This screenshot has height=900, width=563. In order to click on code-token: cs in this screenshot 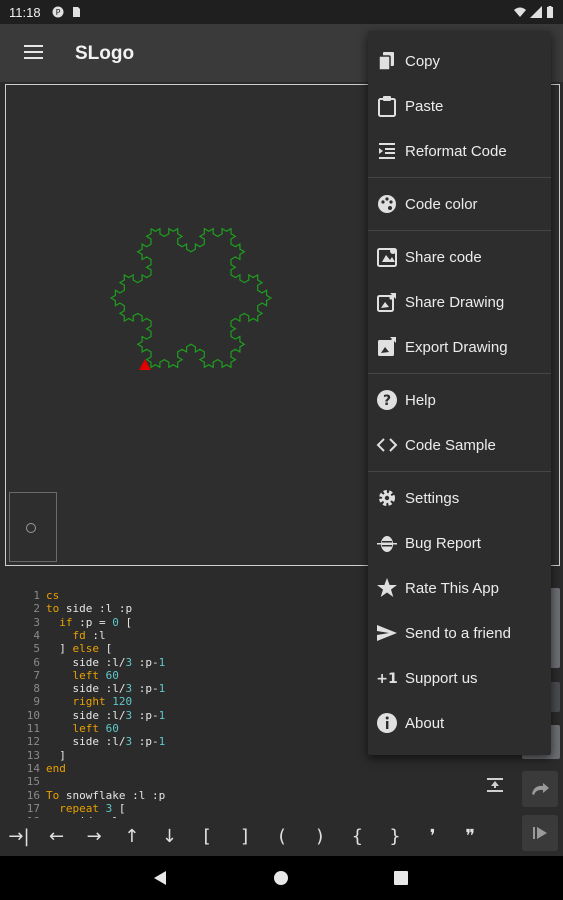, I will do `click(53, 595)`.